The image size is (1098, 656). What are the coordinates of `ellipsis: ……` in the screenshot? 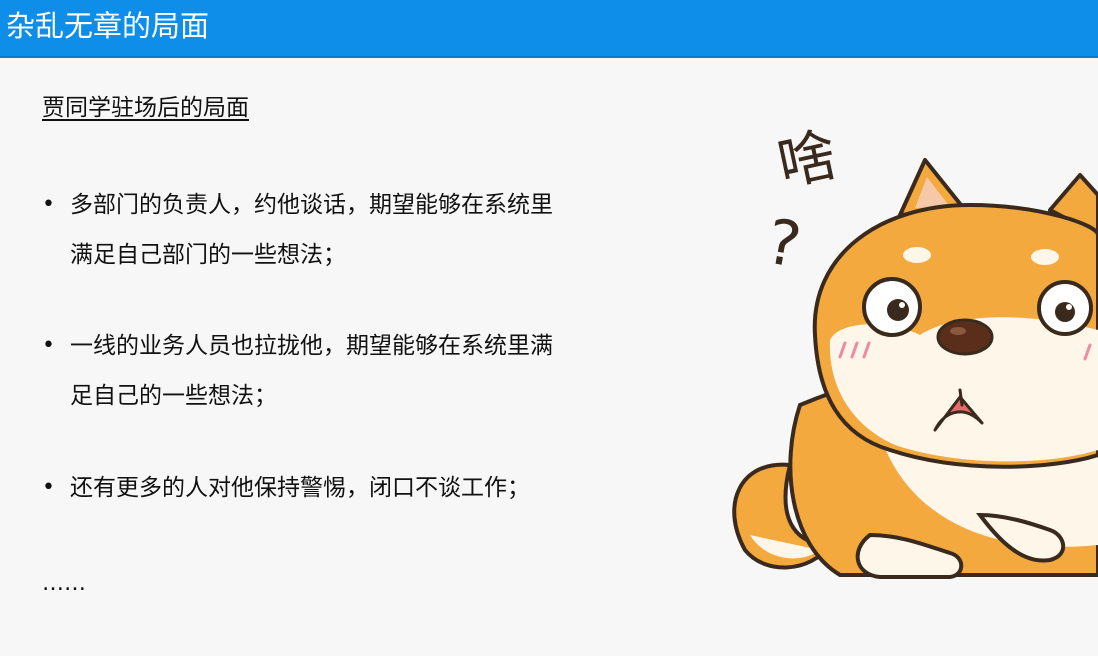 It's located at (64, 583).